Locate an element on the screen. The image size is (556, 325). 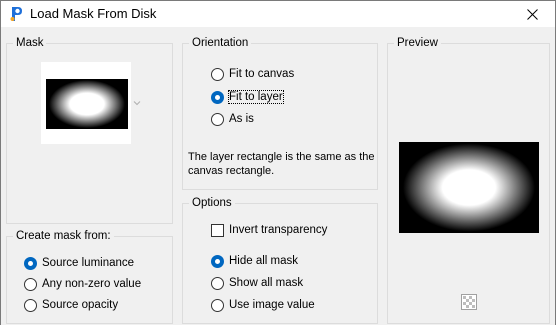
options-legend: Options is located at coordinates (212, 203).